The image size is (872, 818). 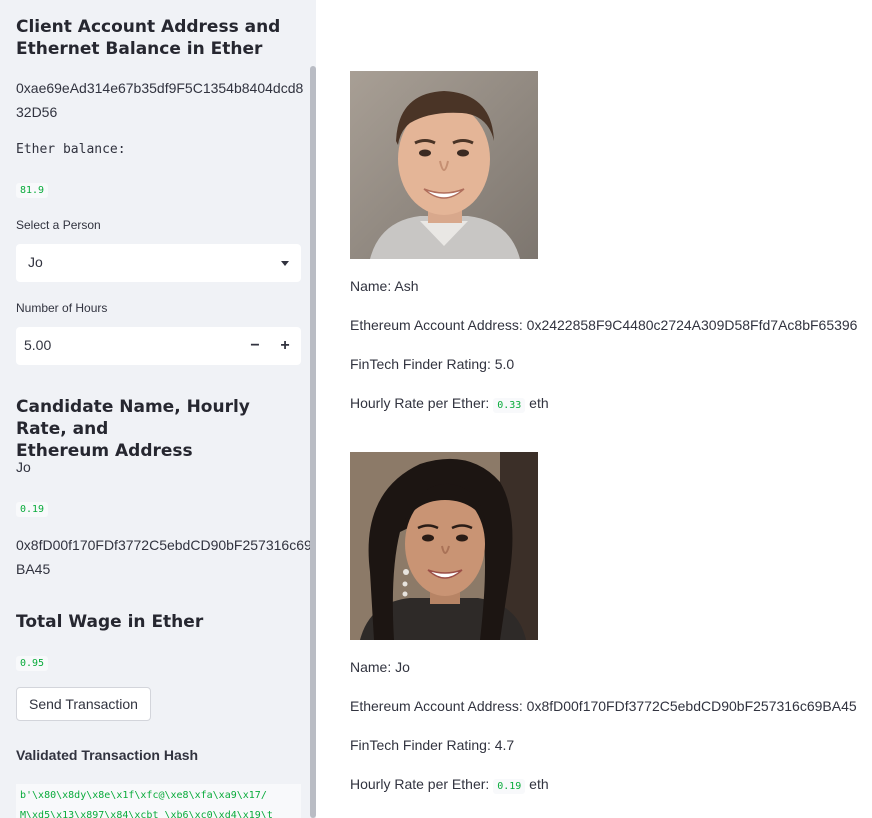 I want to click on hours-number-input: 5.00 − +, so click(x=158, y=346).